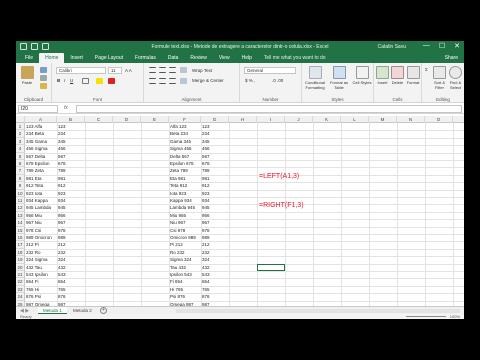 This screenshot has width=480, height=360. Describe the element at coordinates (58, 80) in the screenshot. I see `bold-icon: B` at that location.